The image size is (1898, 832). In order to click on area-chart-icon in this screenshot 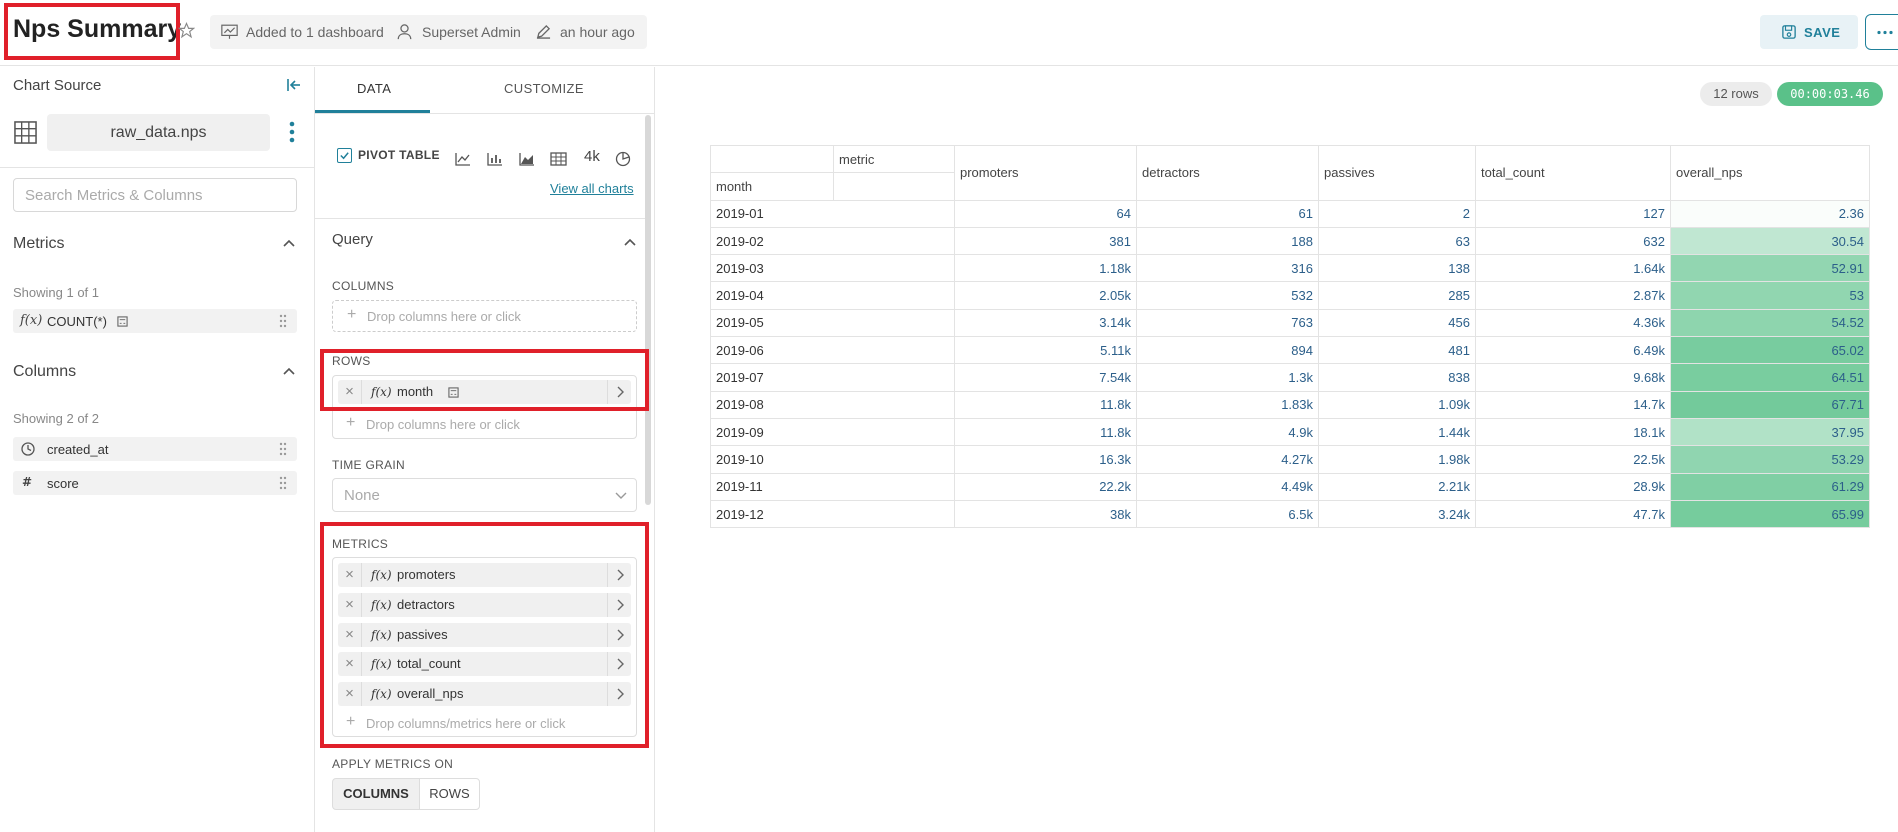, I will do `click(527, 159)`.